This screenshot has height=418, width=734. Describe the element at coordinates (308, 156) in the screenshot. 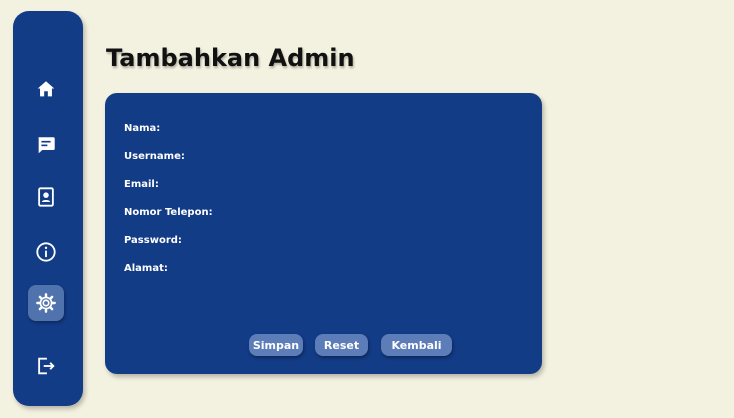

I see `username-input` at that location.